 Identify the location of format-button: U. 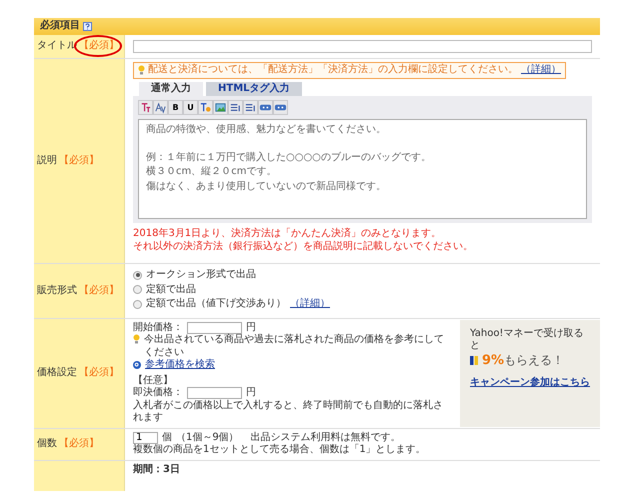
(190, 107).